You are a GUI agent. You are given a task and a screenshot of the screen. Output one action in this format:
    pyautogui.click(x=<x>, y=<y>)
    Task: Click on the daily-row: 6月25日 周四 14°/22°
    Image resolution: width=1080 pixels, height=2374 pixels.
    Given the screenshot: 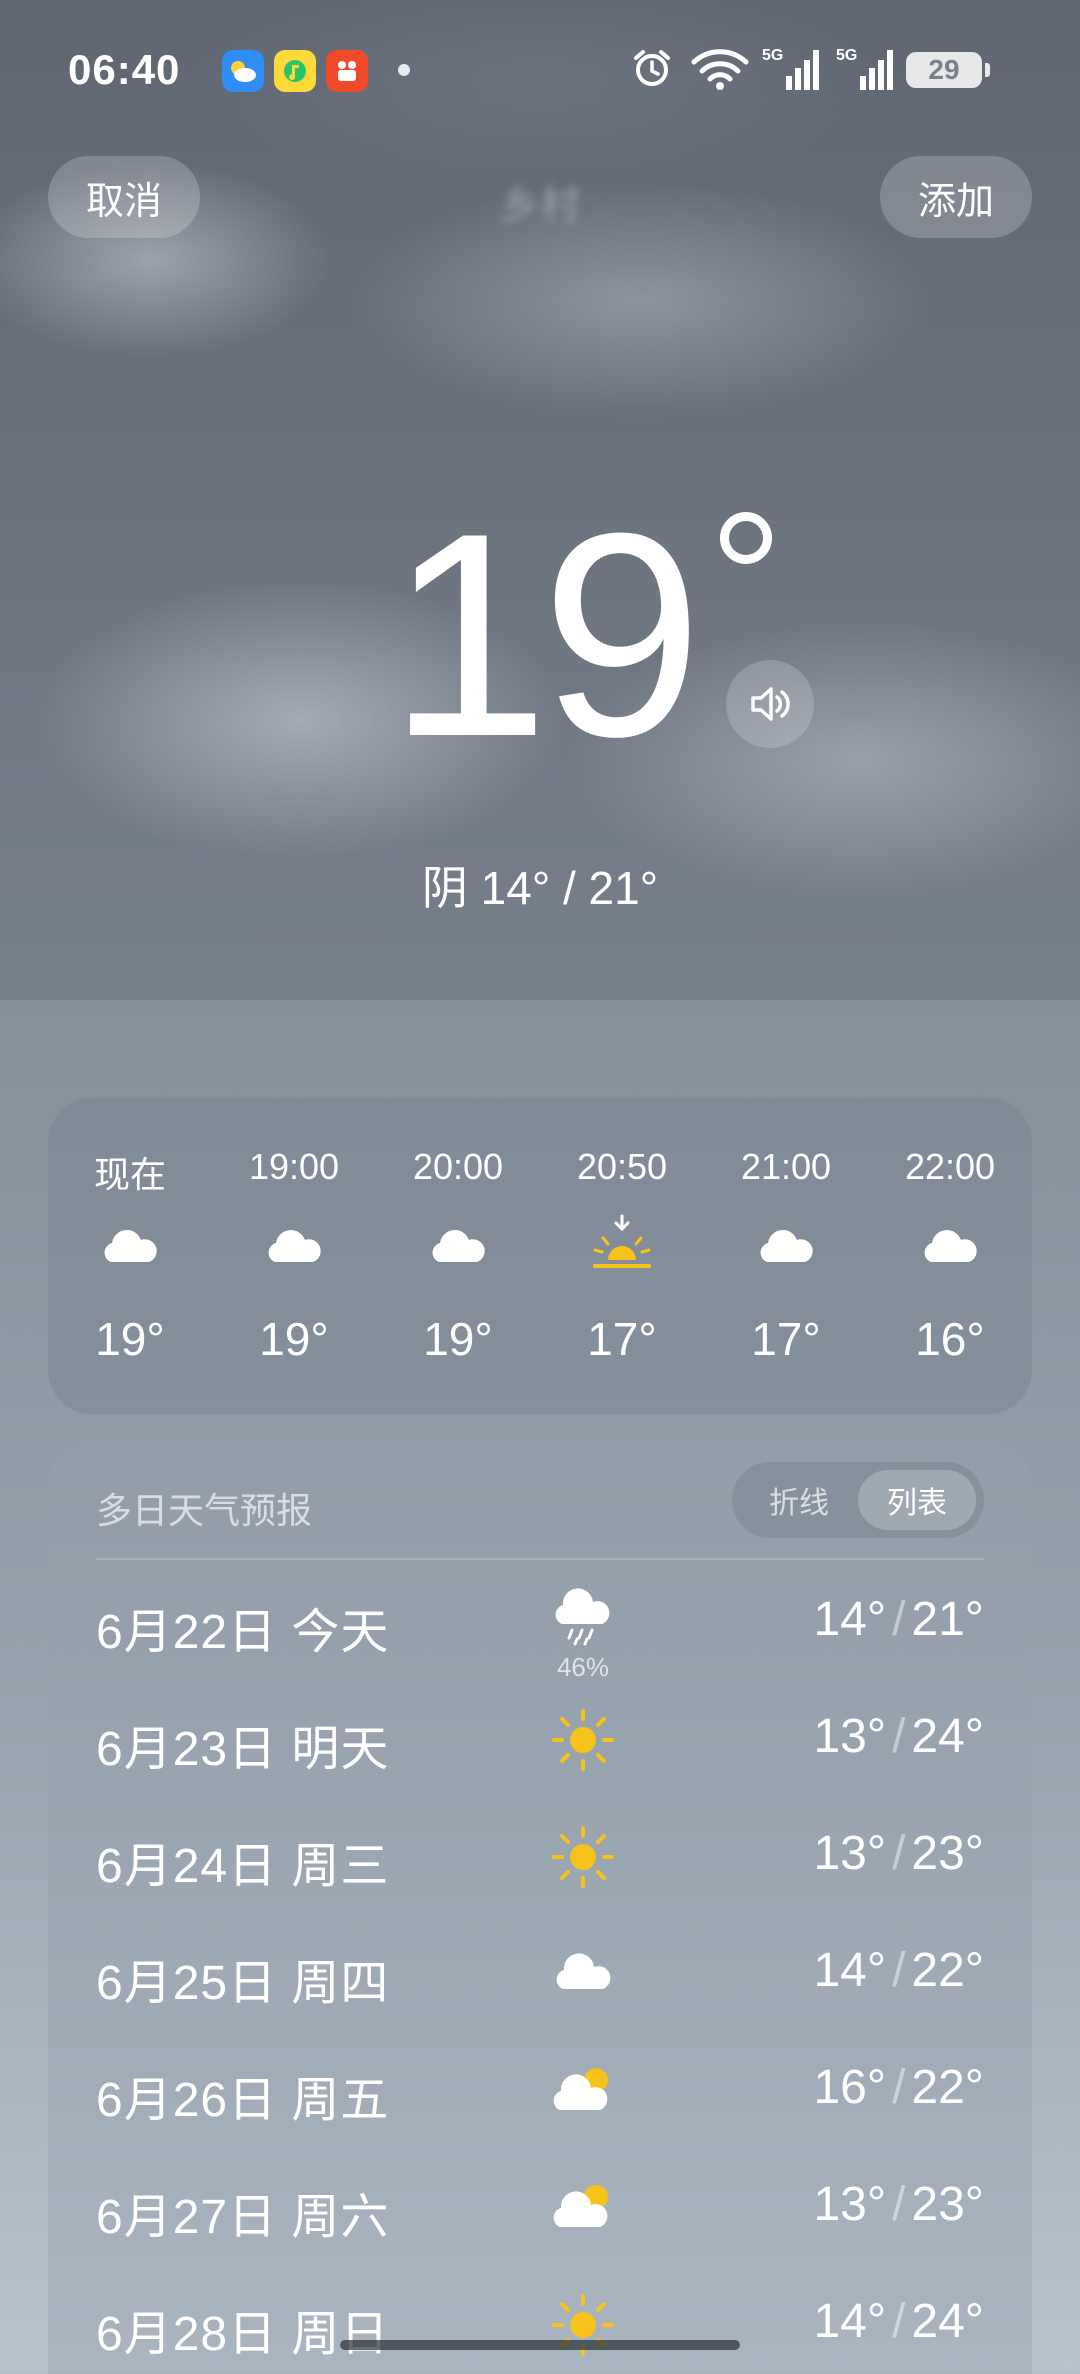 What is the action you would take?
    pyautogui.click(x=540, y=1971)
    